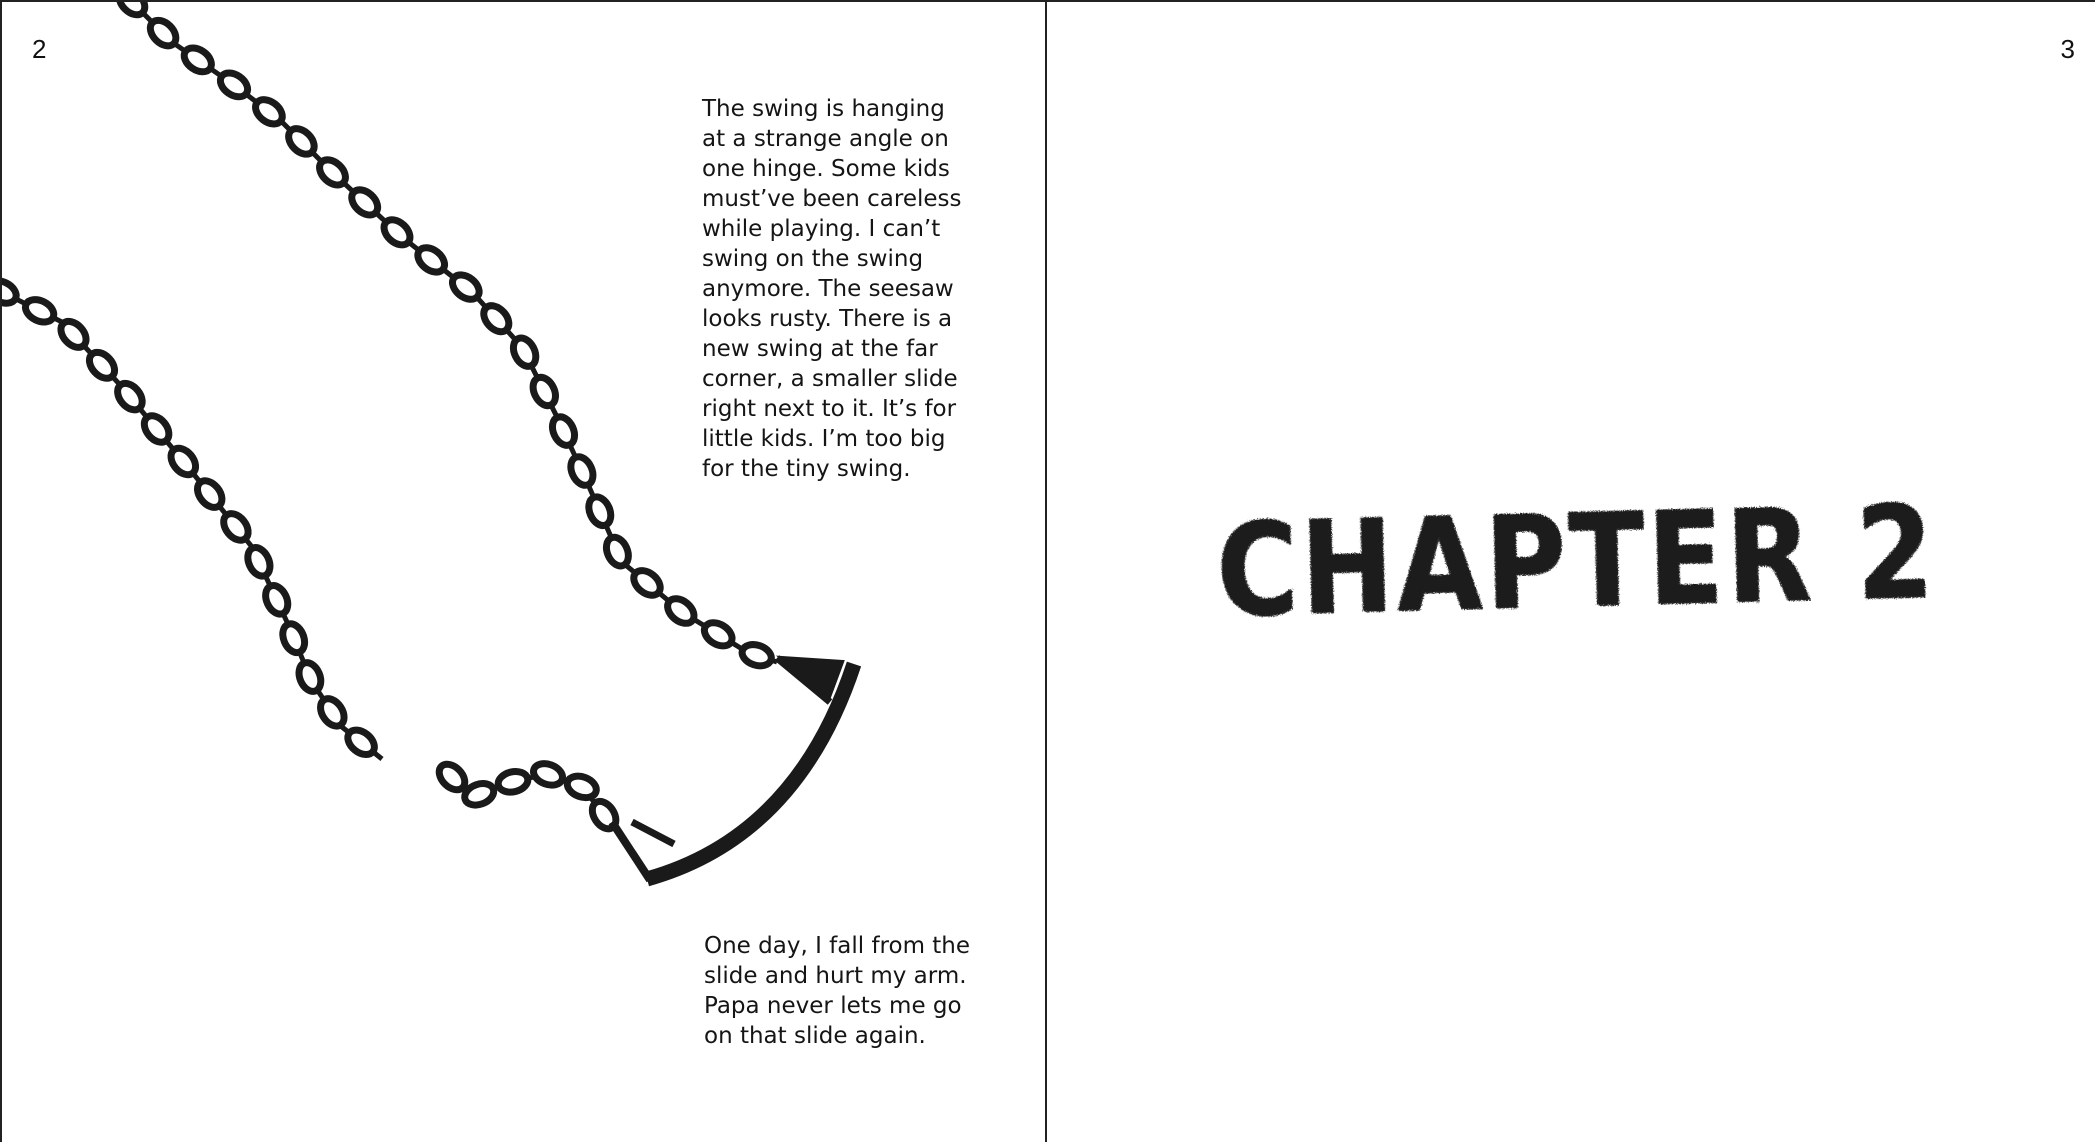 The image size is (2095, 1142). I want to click on page-number-right: 3, so click(2067, 49).